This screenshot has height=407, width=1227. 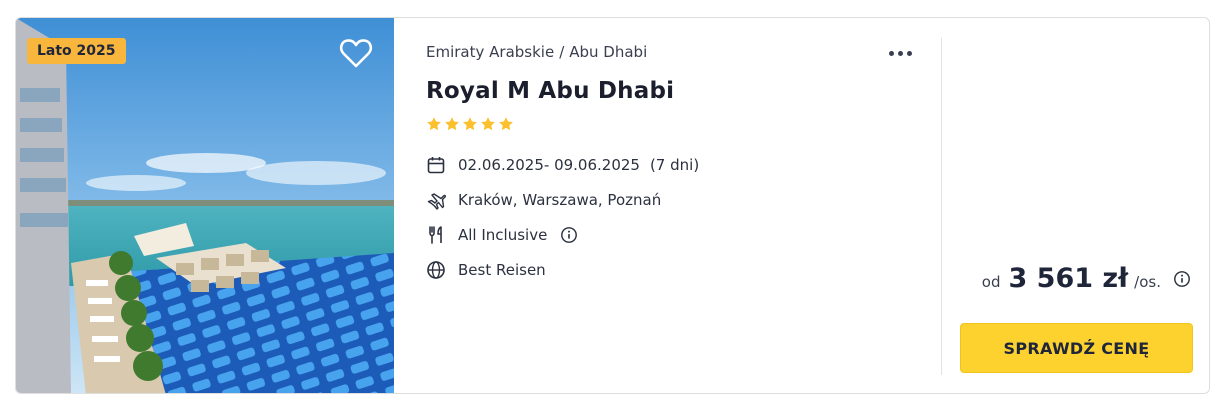 I want to click on price-info-icon, so click(x=1182, y=279).